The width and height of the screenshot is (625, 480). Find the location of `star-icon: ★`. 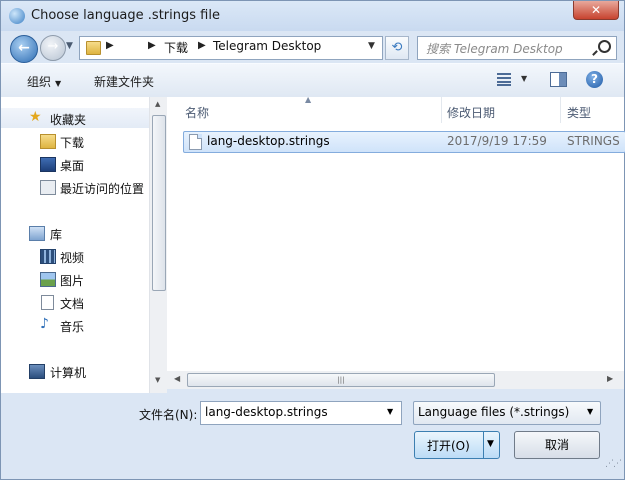

star-icon: ★ is located at coordinates (35, 117).